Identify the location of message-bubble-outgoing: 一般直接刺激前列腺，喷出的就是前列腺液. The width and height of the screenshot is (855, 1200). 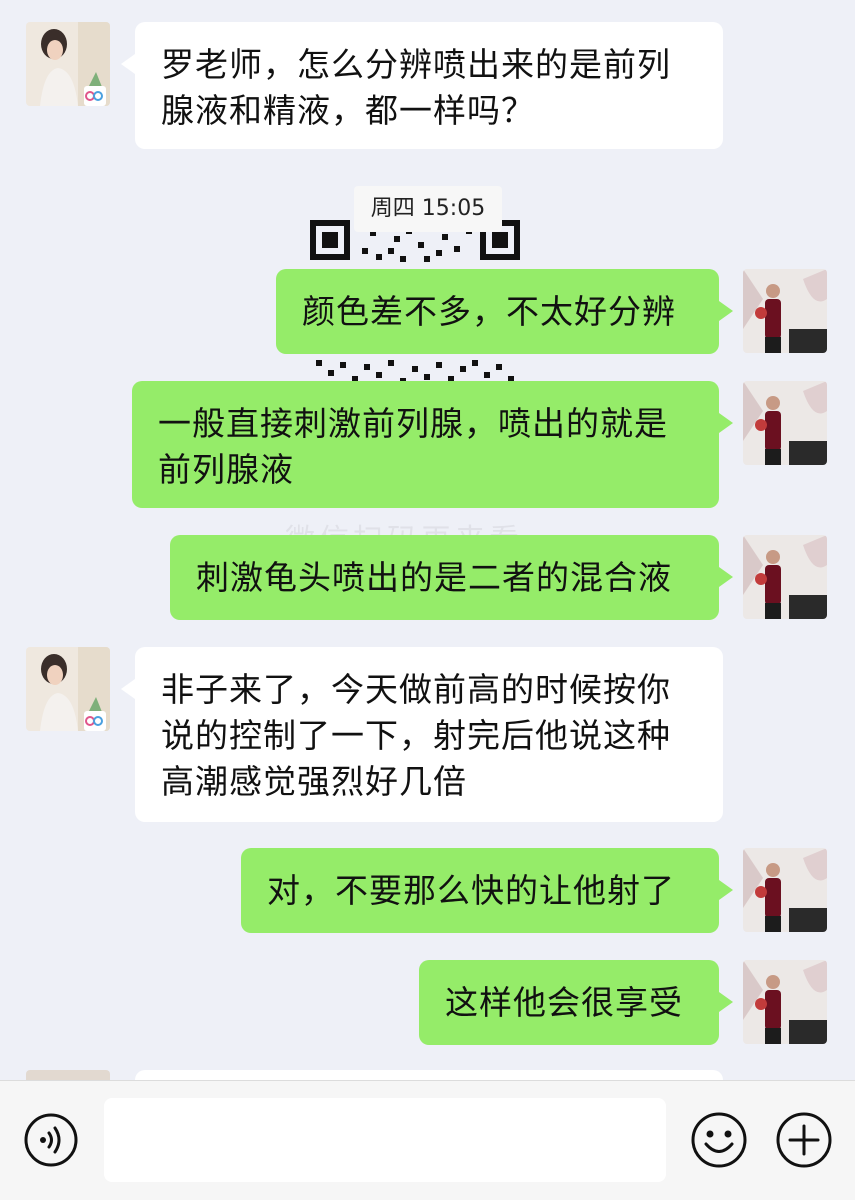
(432, 444).